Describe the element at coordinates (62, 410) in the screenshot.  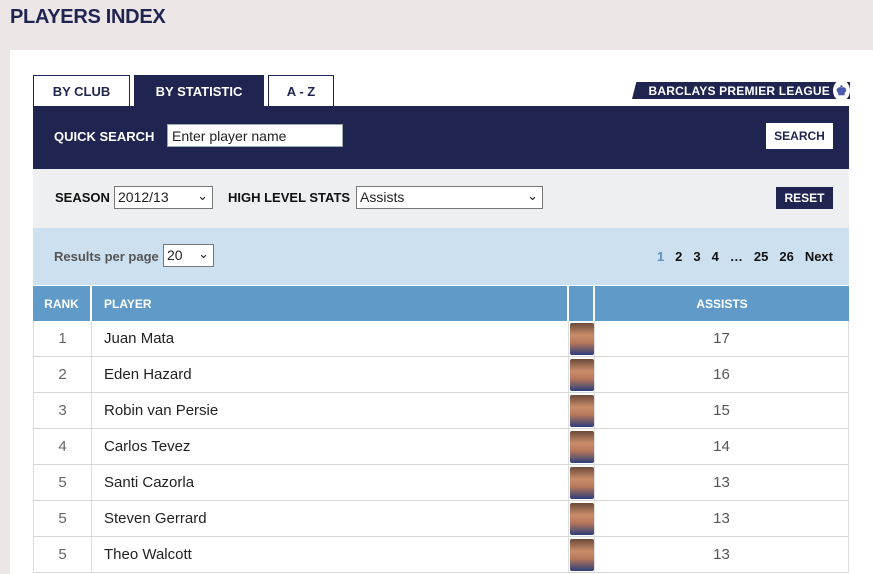
I see `rank-cell: 3` at that location.